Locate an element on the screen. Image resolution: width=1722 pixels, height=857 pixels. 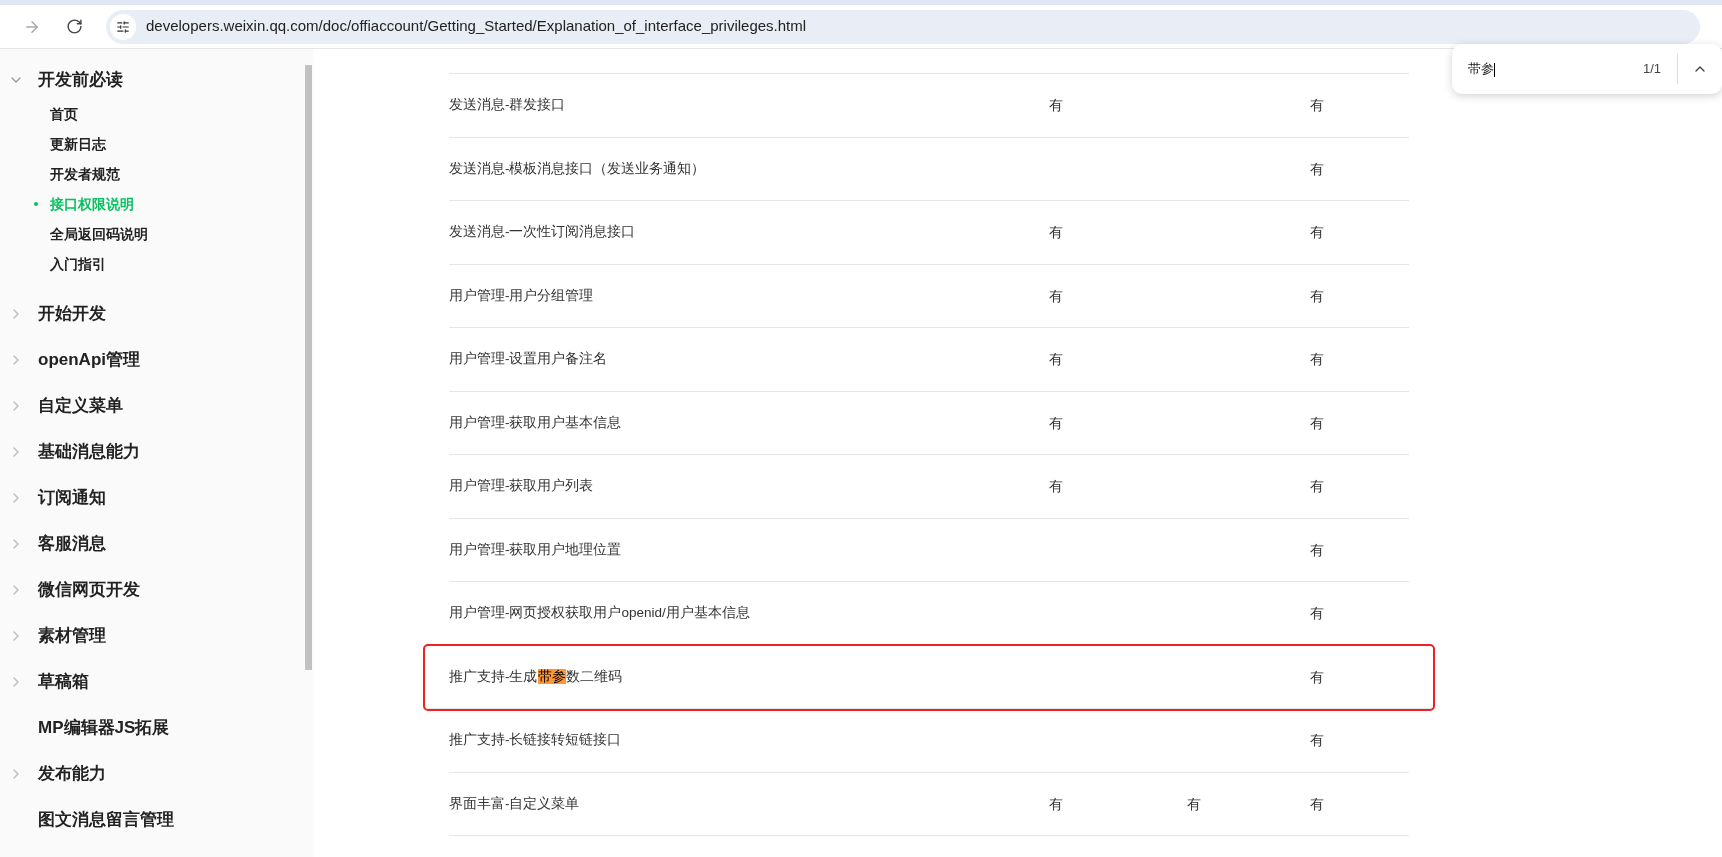
table-cell-text: 发送消息-群发接口 is located at coordinates (508, 105).